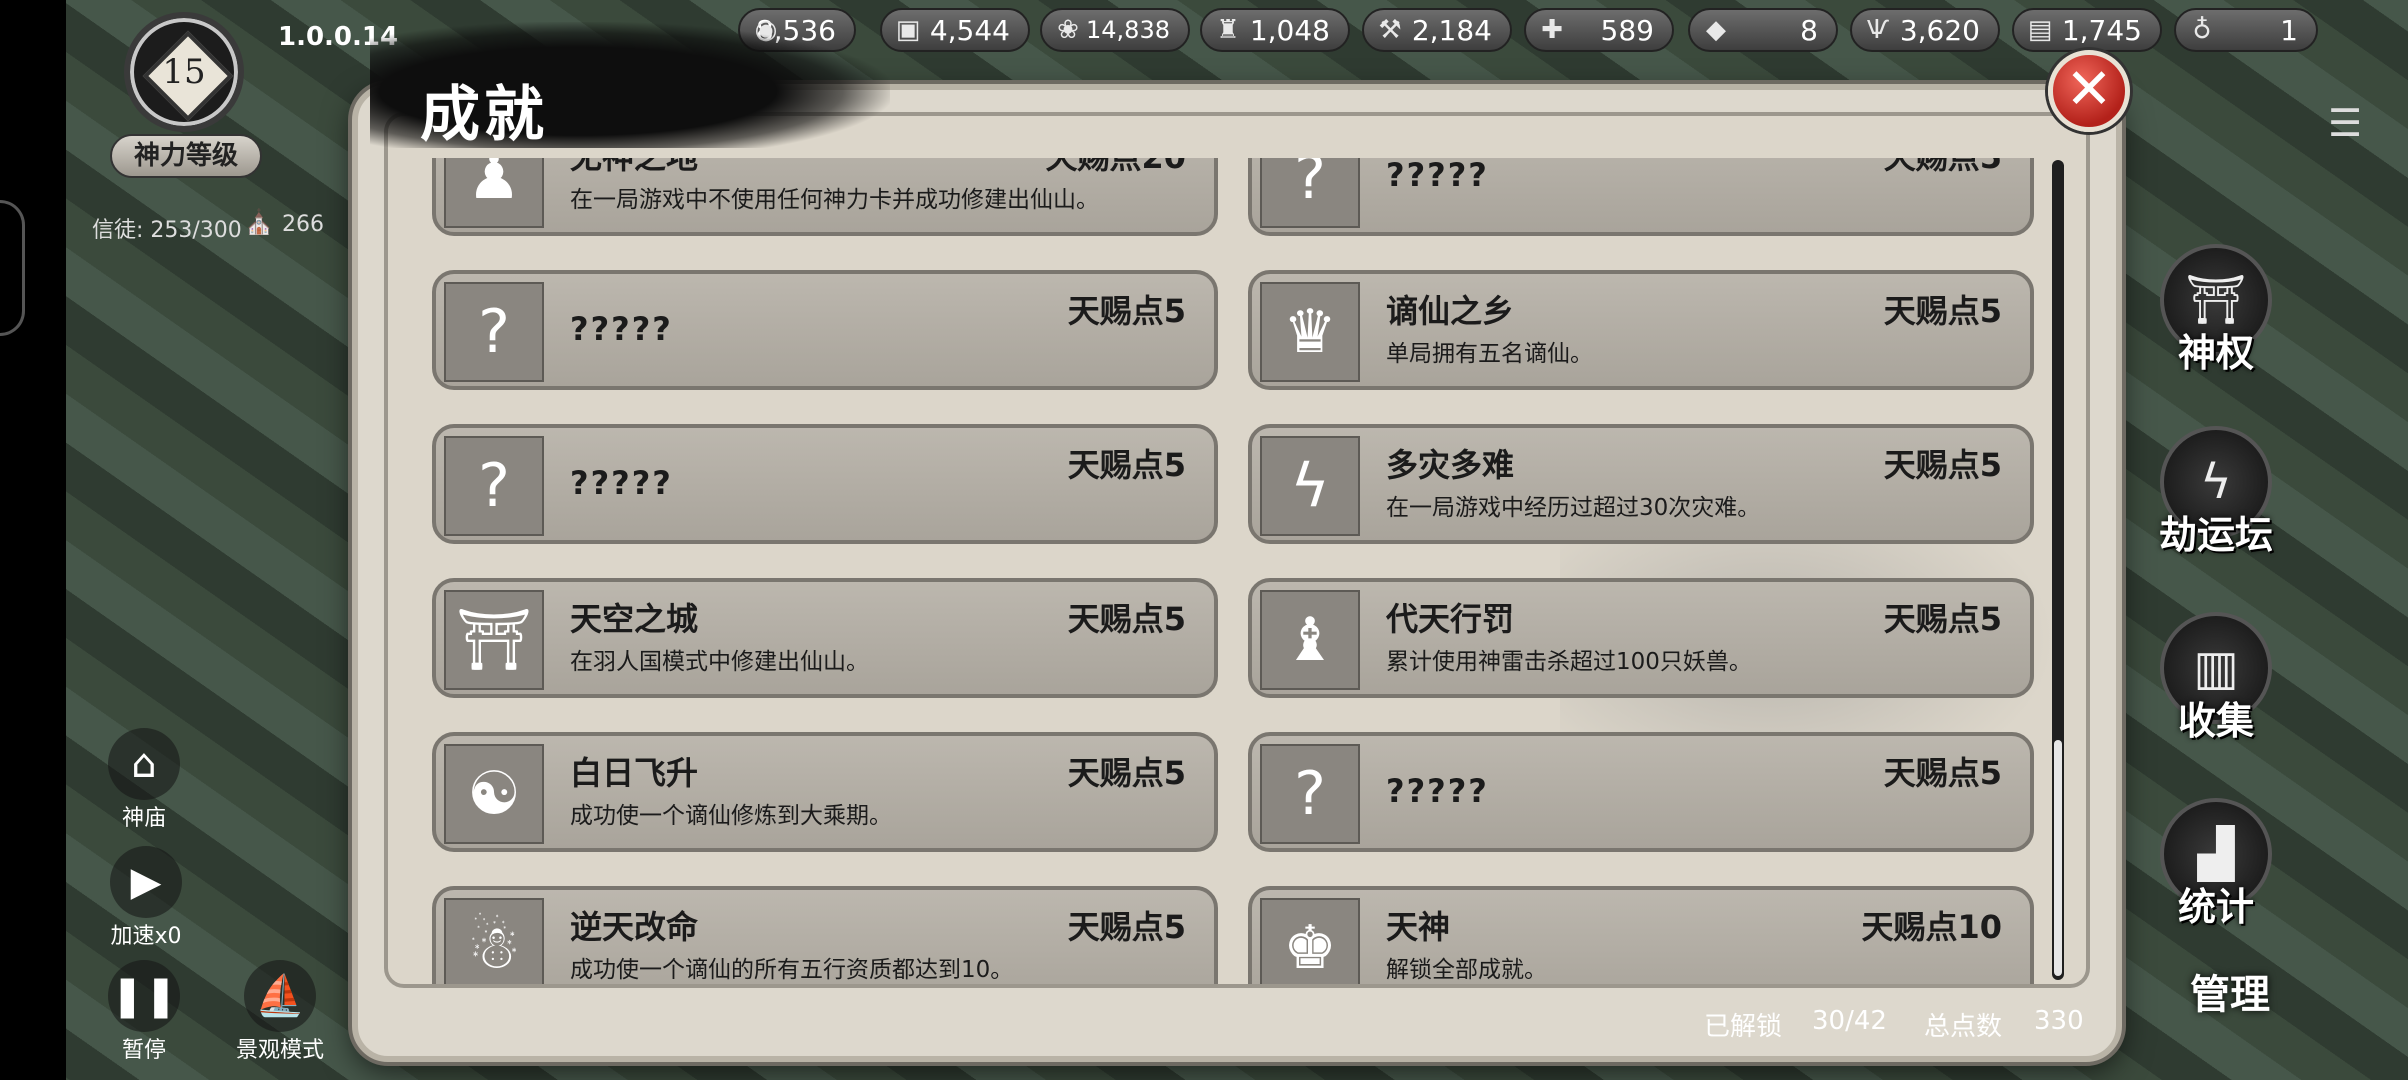 Image resolution: width=2408 pixels, height=1080 pixels. I want to click on achievement-points: 天赐点20, so click(1115, 168).